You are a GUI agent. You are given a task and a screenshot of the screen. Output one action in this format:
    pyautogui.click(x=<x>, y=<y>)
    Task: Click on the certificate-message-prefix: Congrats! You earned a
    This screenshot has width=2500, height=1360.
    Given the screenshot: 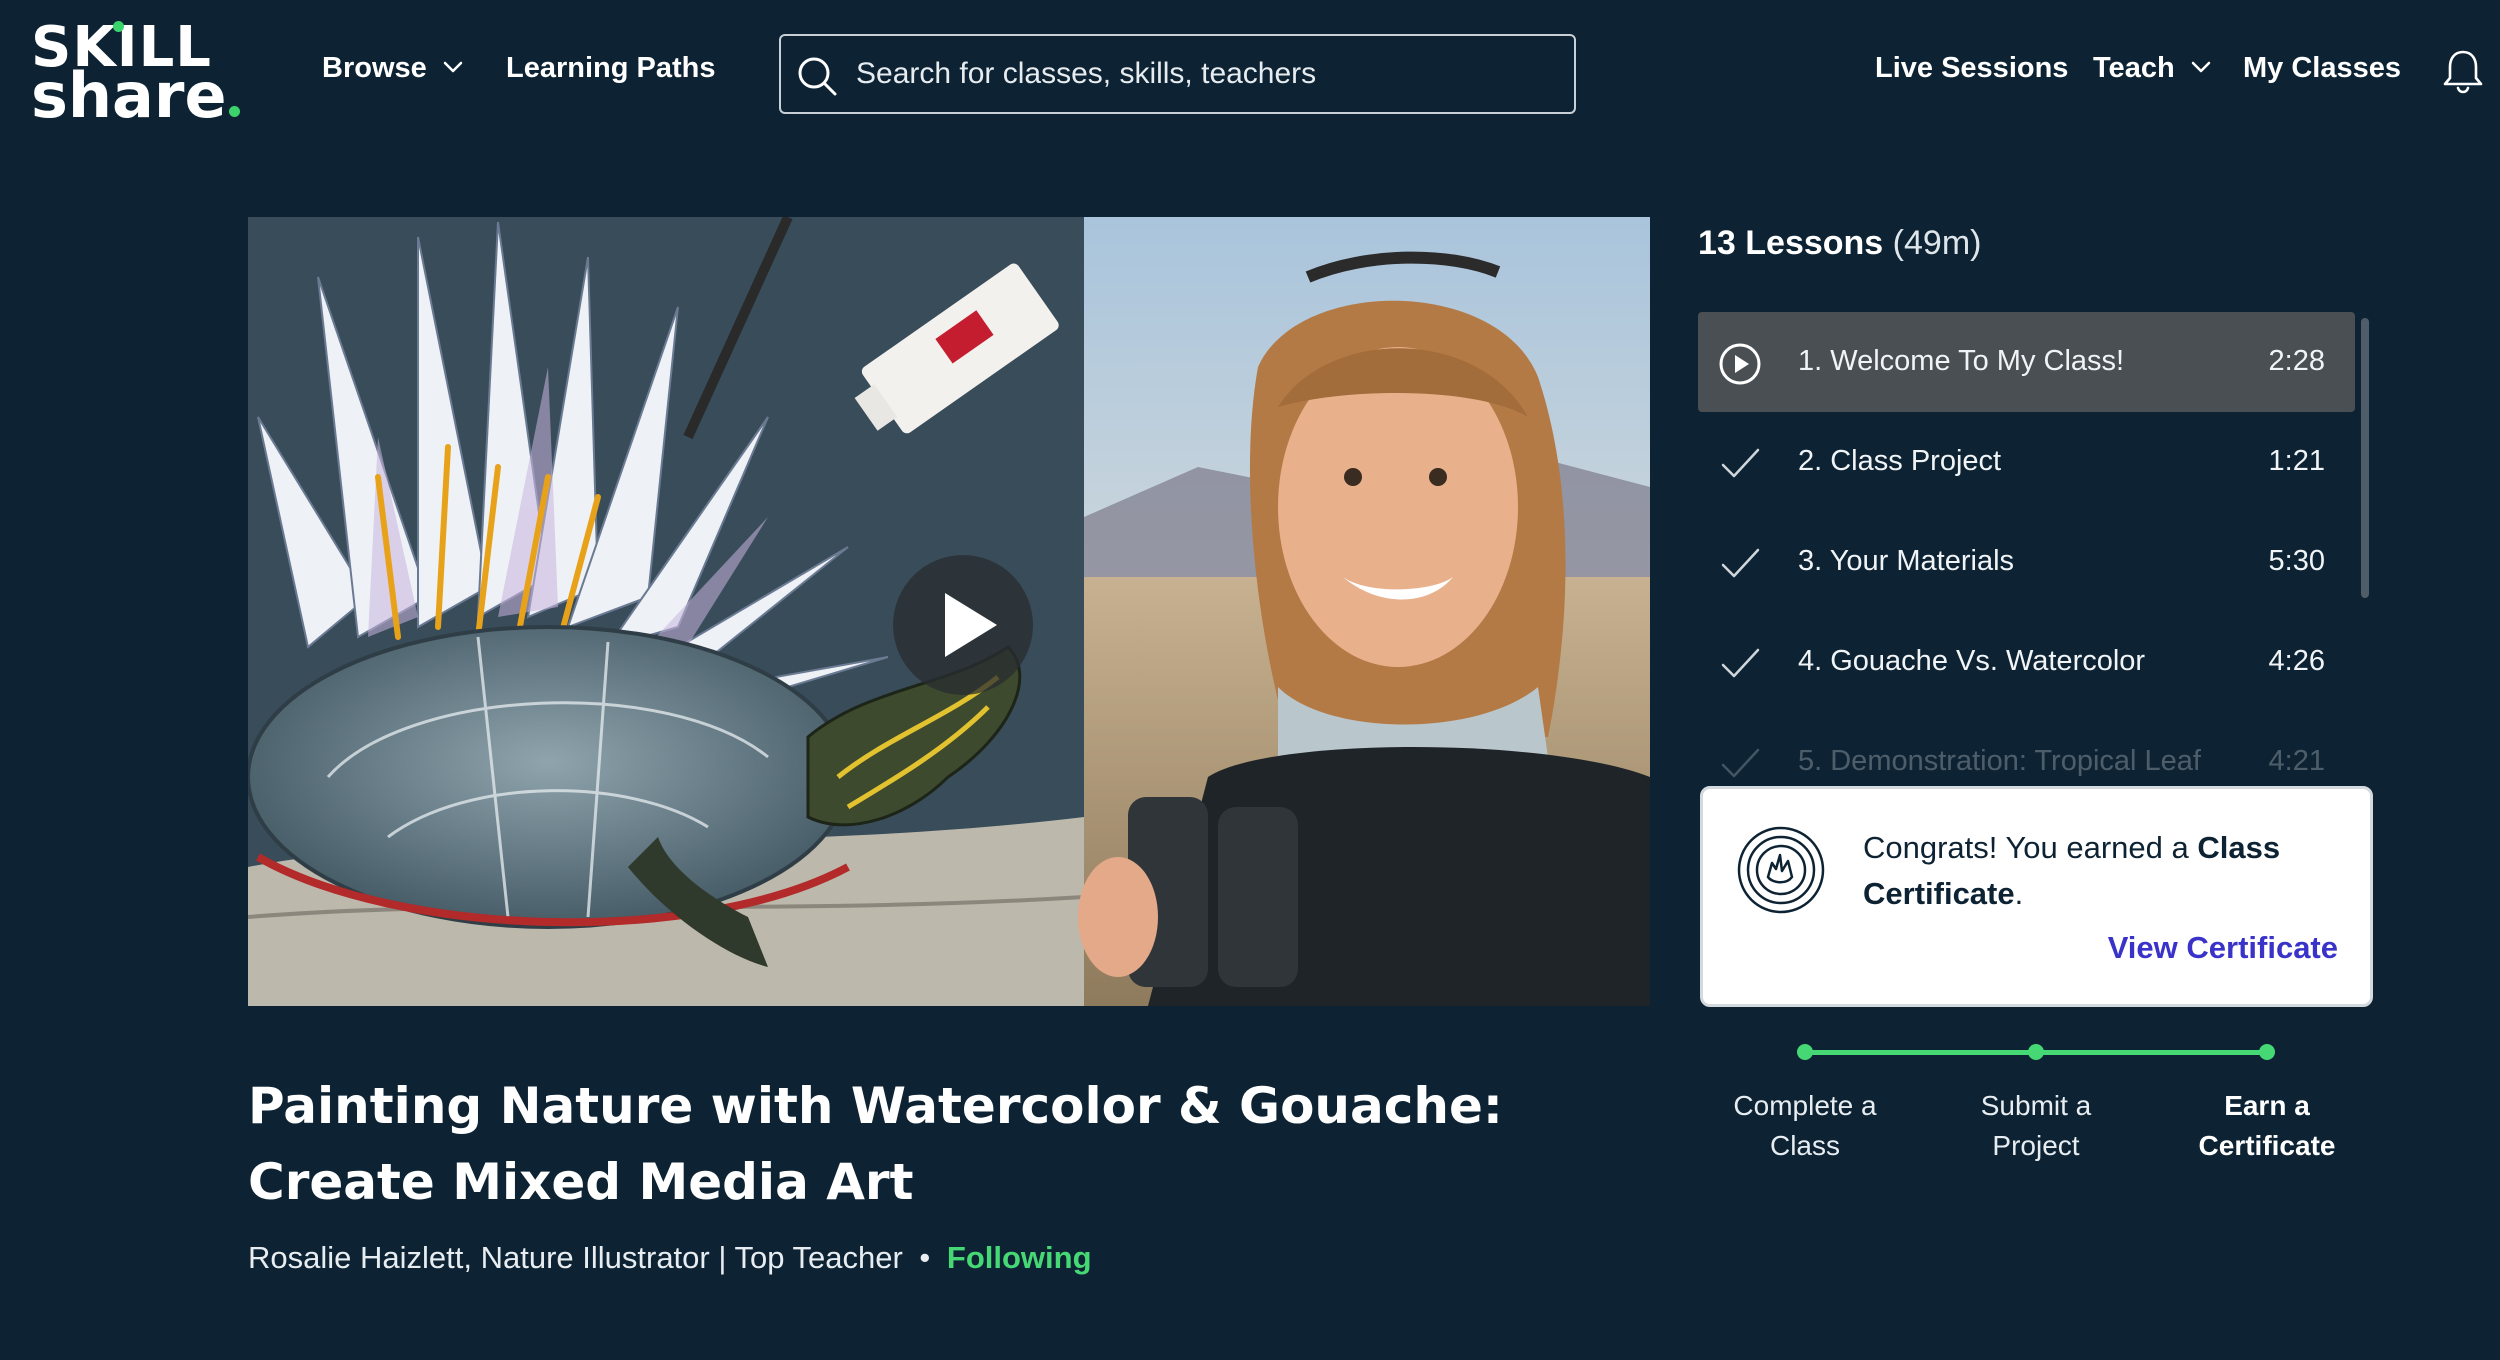 What is the action you would take?
    pyautogui.click(x=2026, y=847)
    